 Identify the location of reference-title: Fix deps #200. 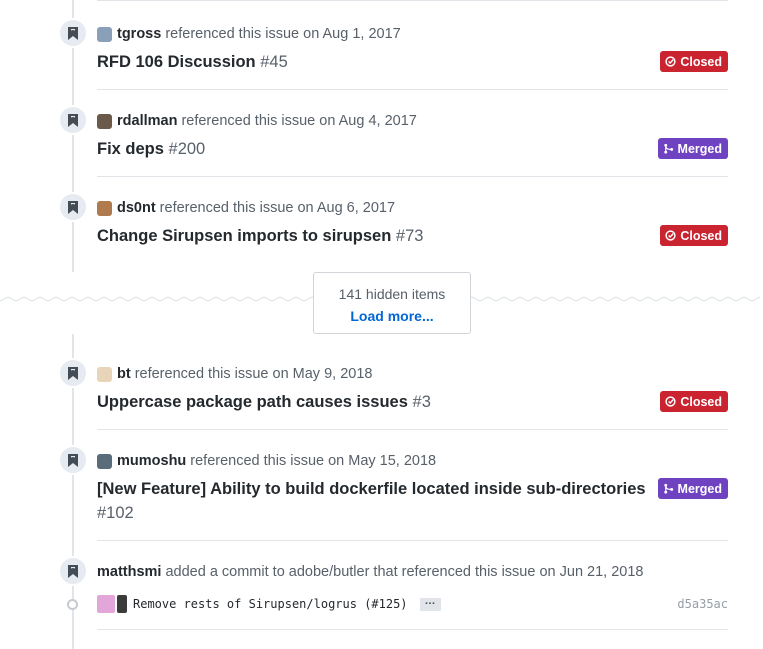
(377, 149).